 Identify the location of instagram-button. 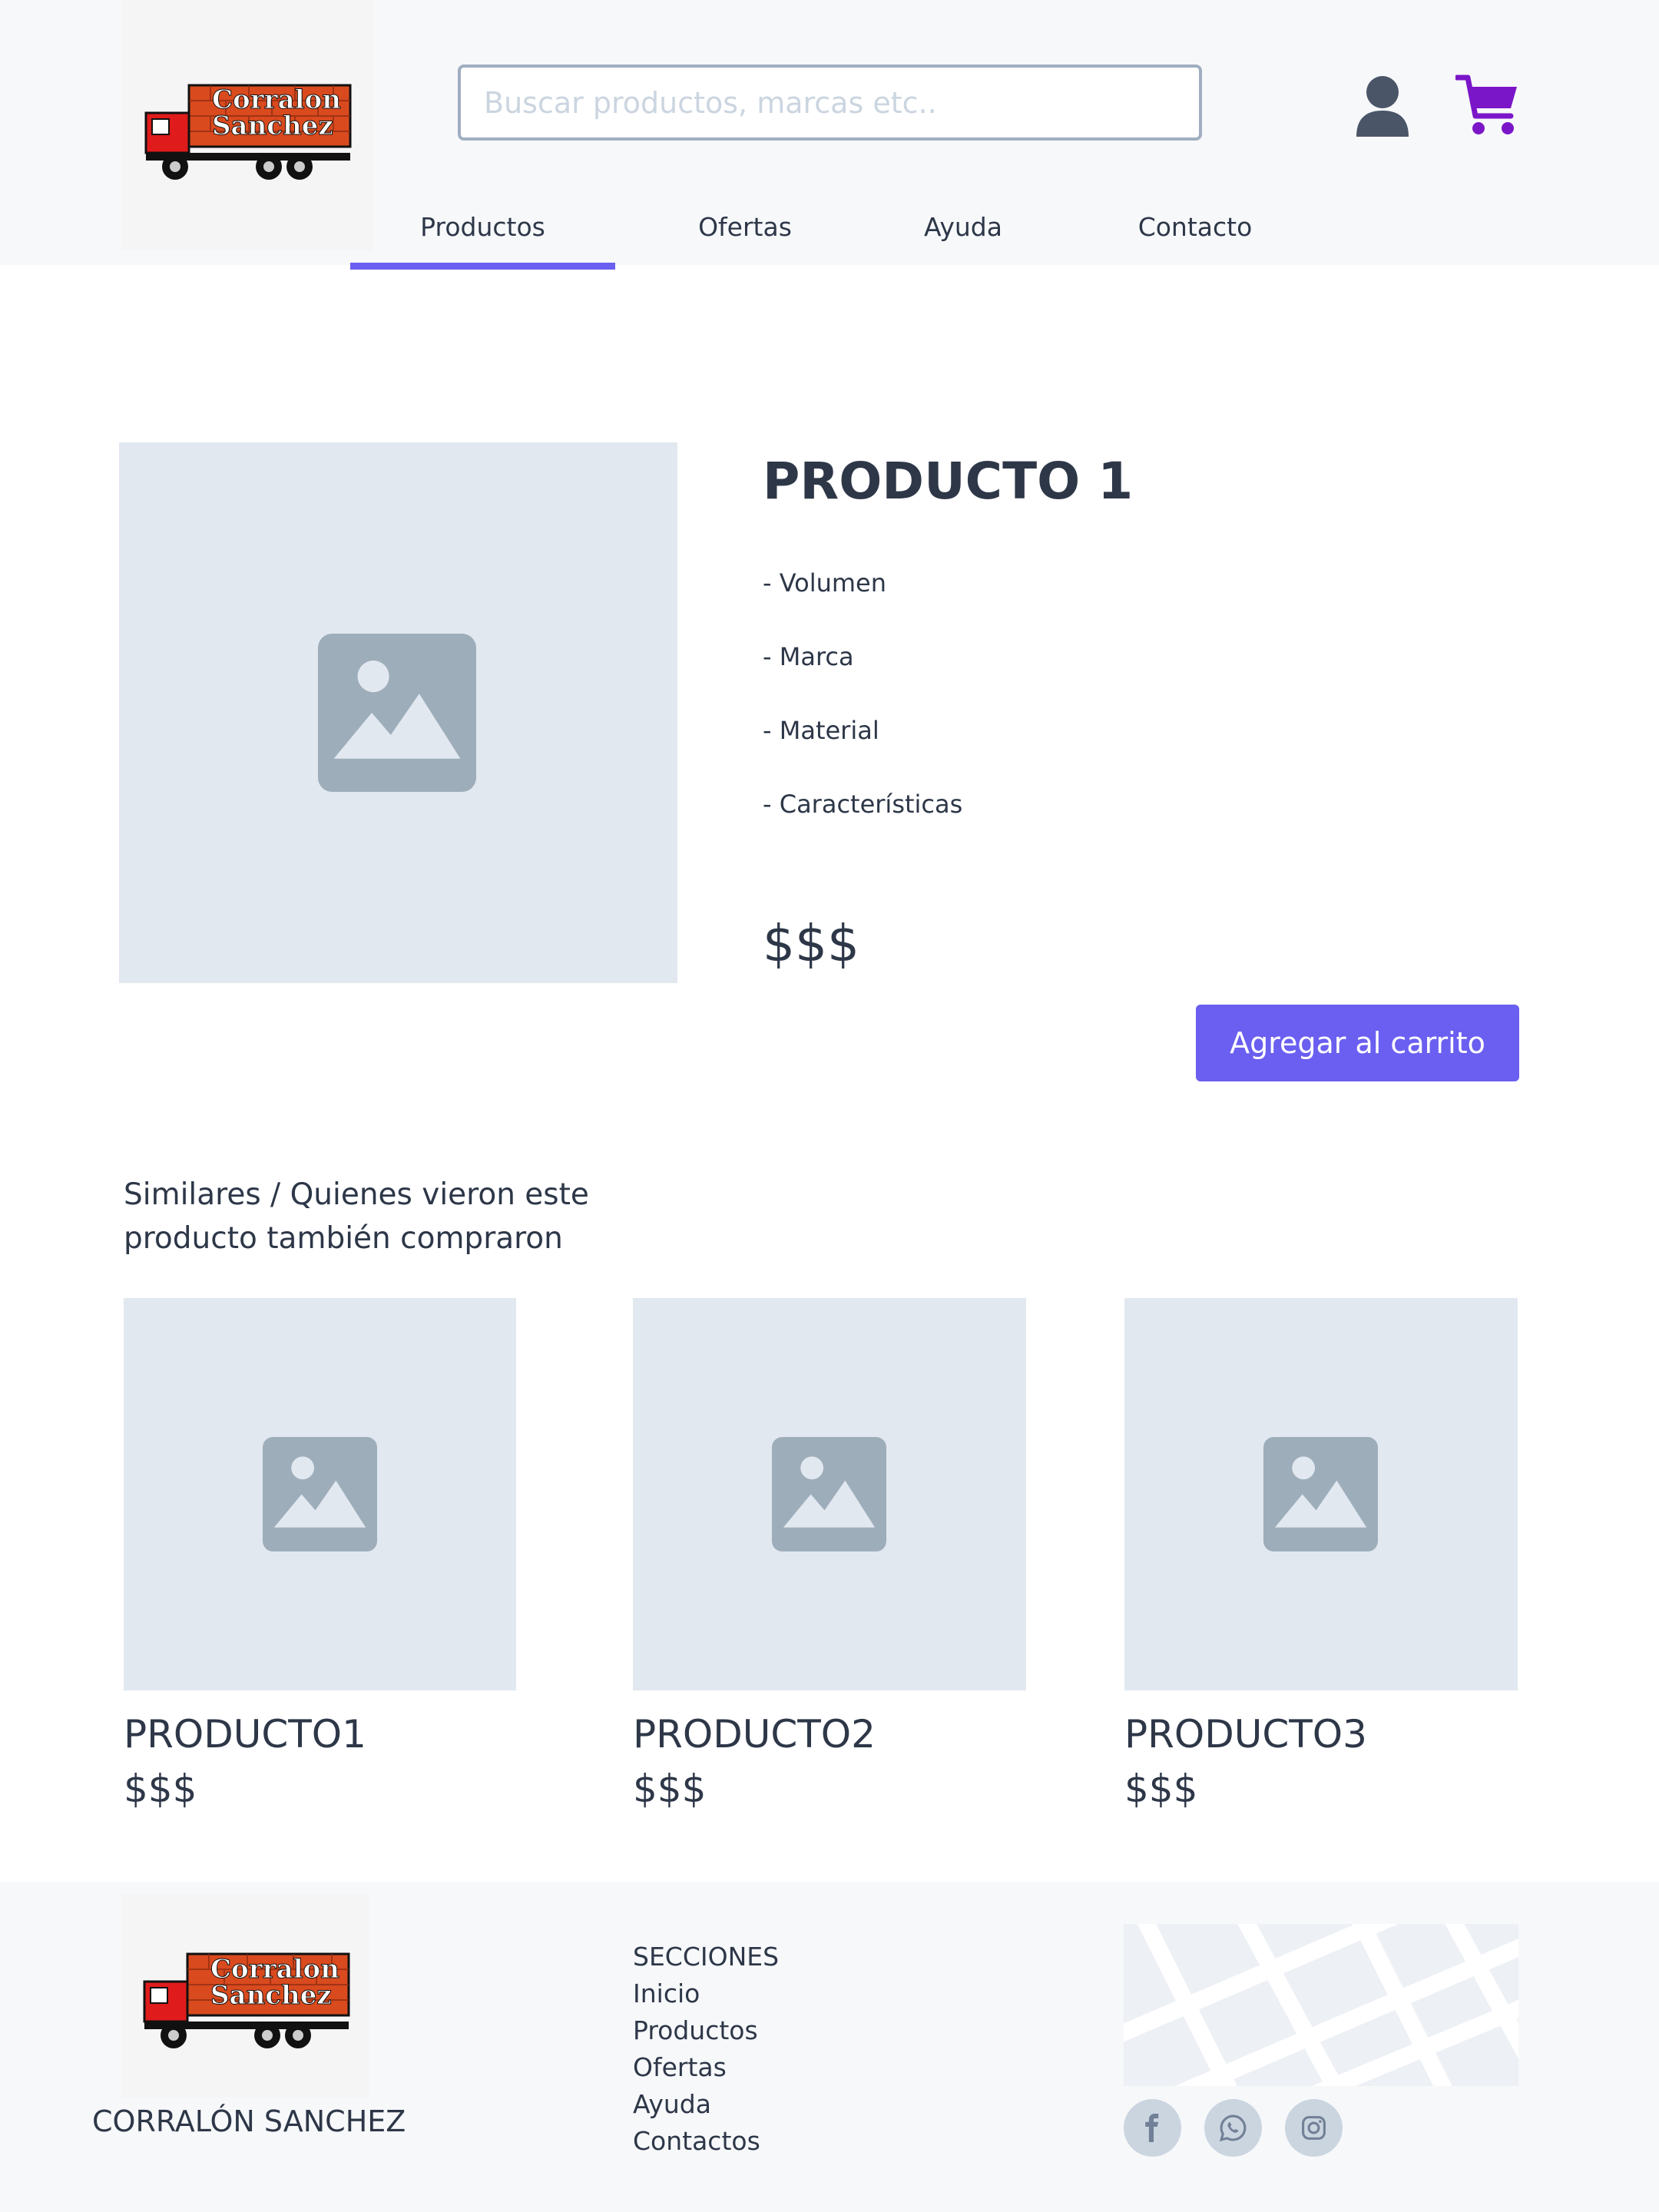
(1314, 2128).